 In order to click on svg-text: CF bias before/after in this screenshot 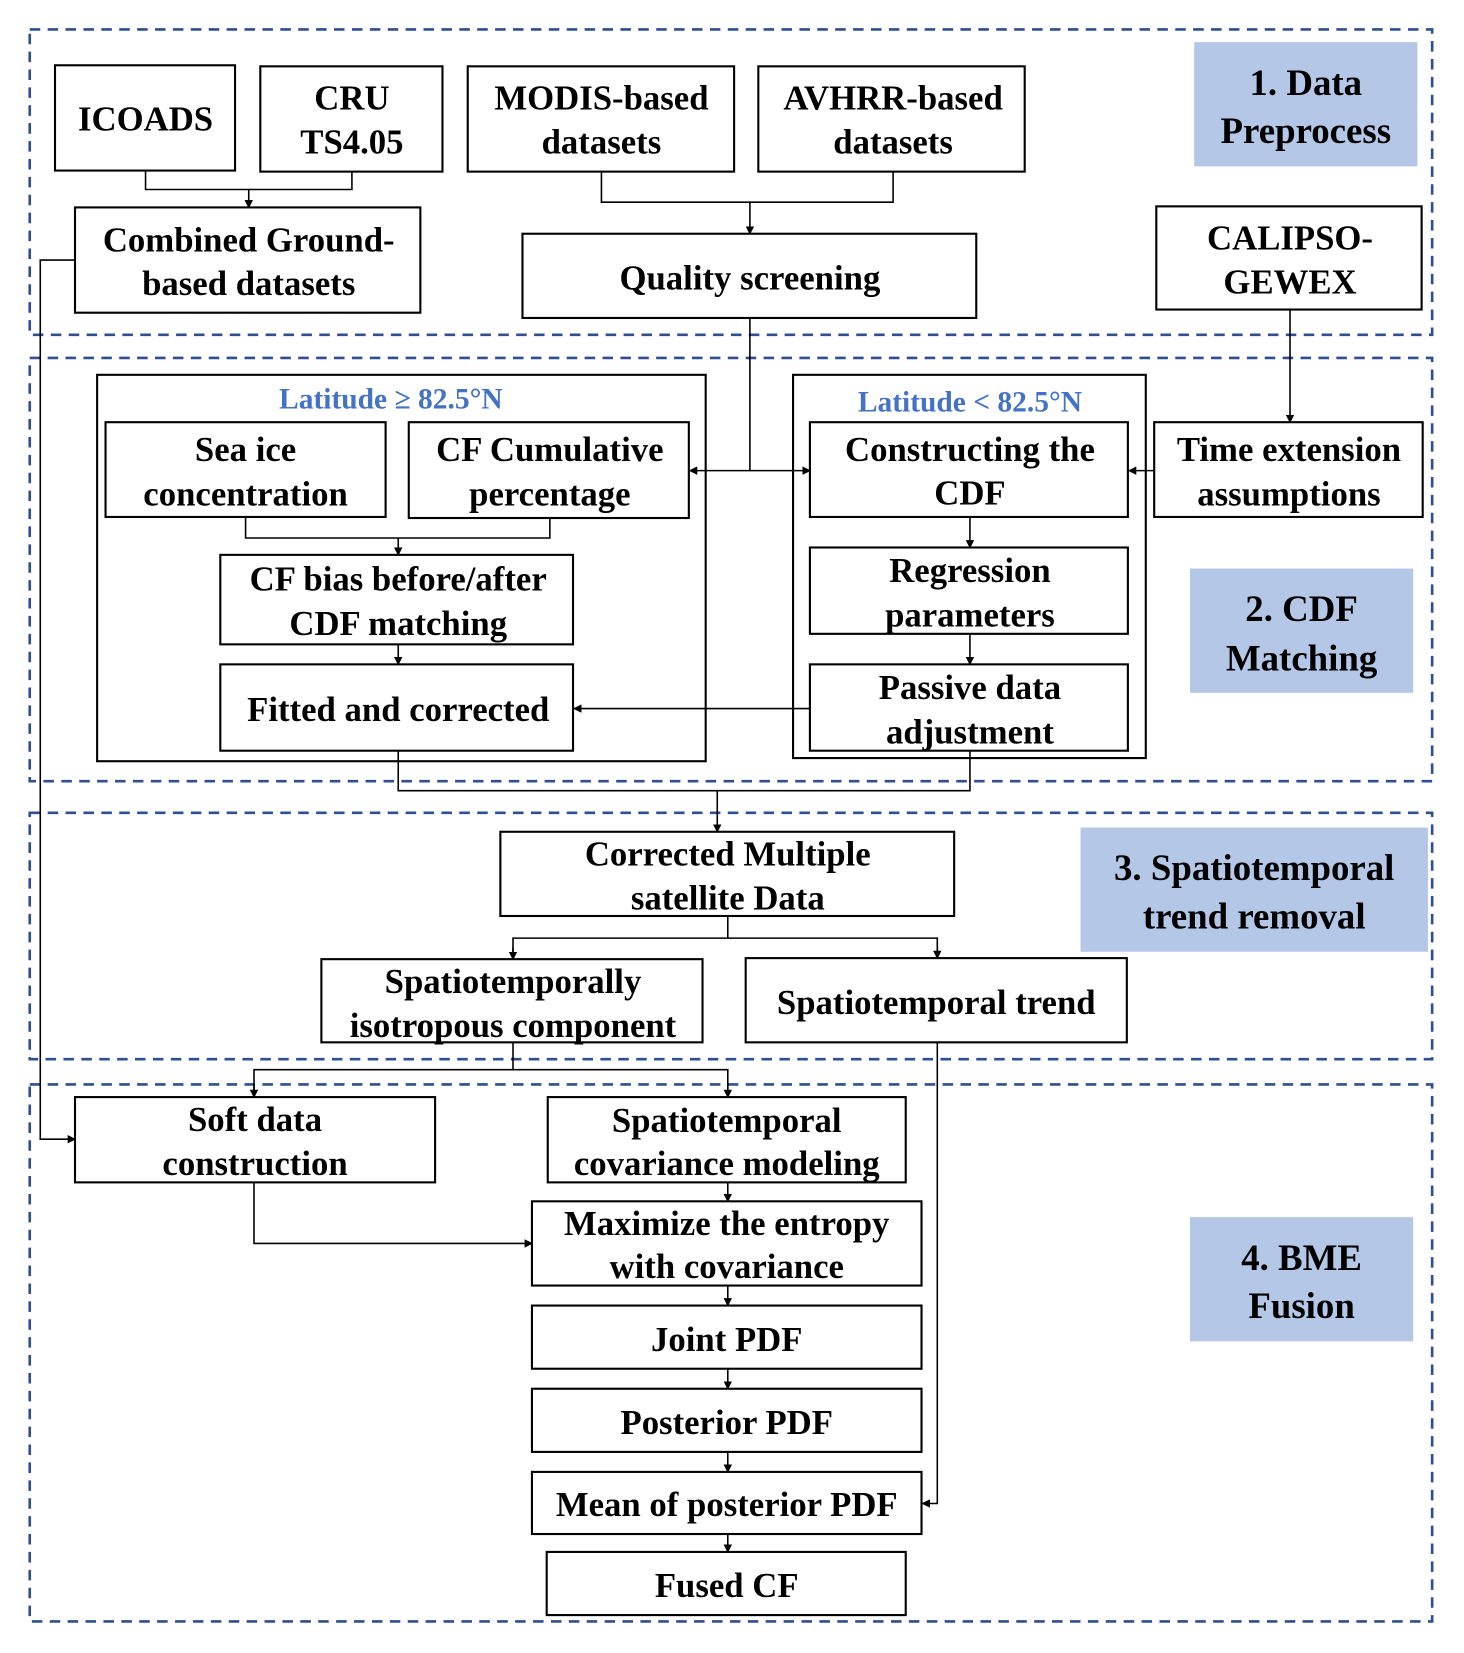, I will do `click(398, 579)`.